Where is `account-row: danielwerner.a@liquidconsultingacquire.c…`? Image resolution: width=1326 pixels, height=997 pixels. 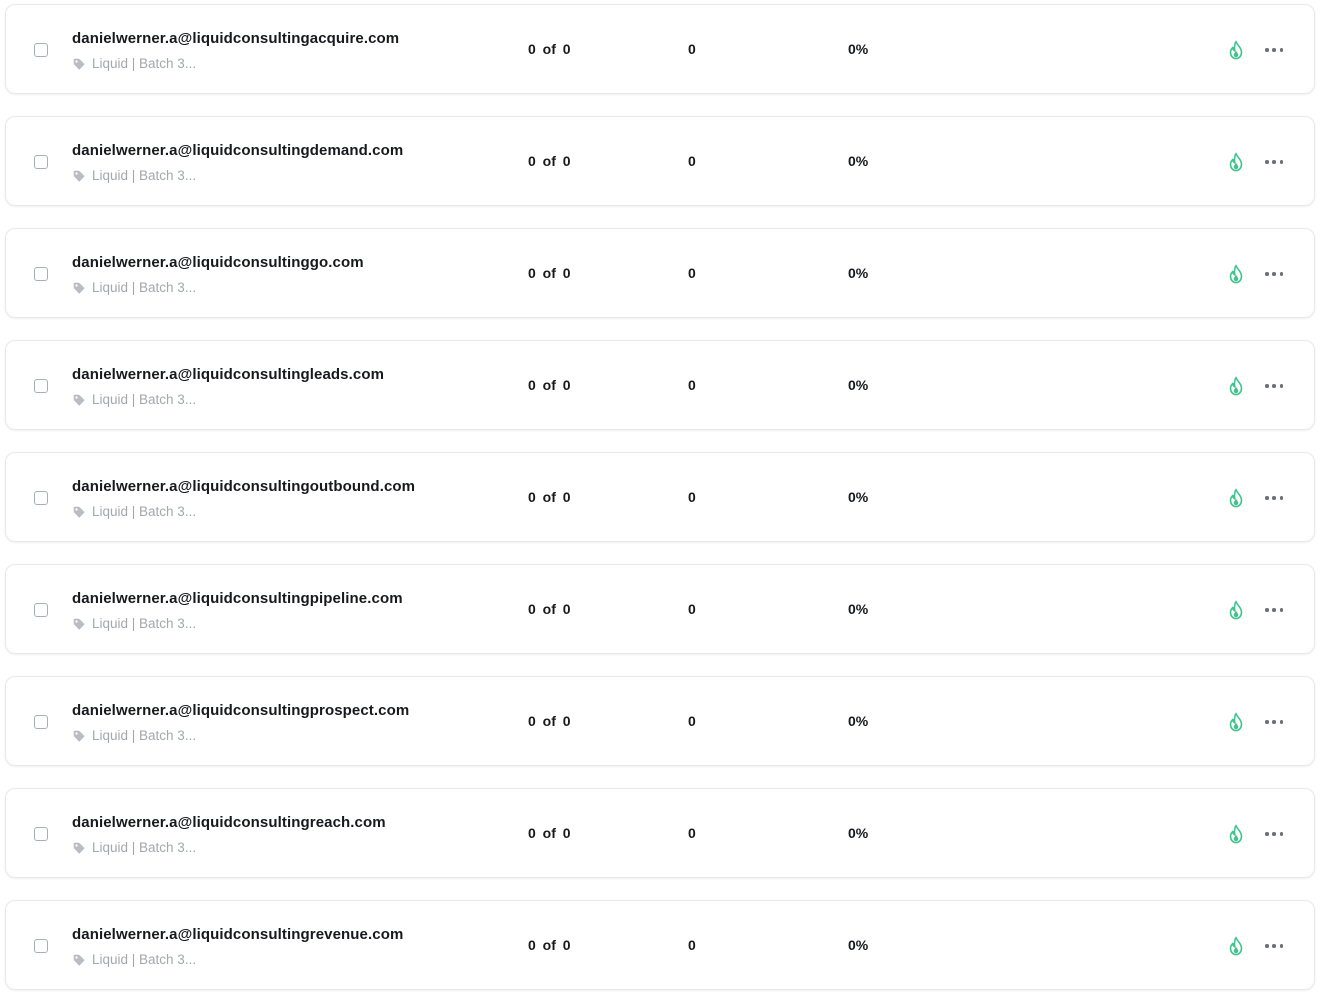
account-row: danielwerner.a@liquidconsultingacquire.c… is located at coordinates (660, 49).